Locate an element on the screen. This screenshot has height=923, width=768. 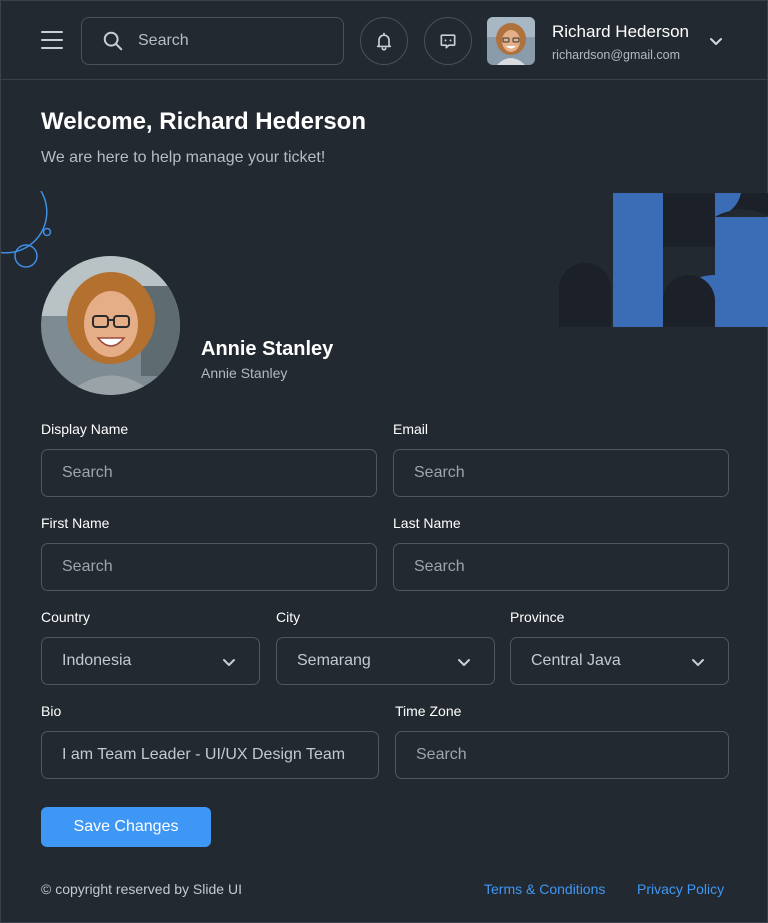
profile-username: Annie Stanley is located at coordinates (244, 373).